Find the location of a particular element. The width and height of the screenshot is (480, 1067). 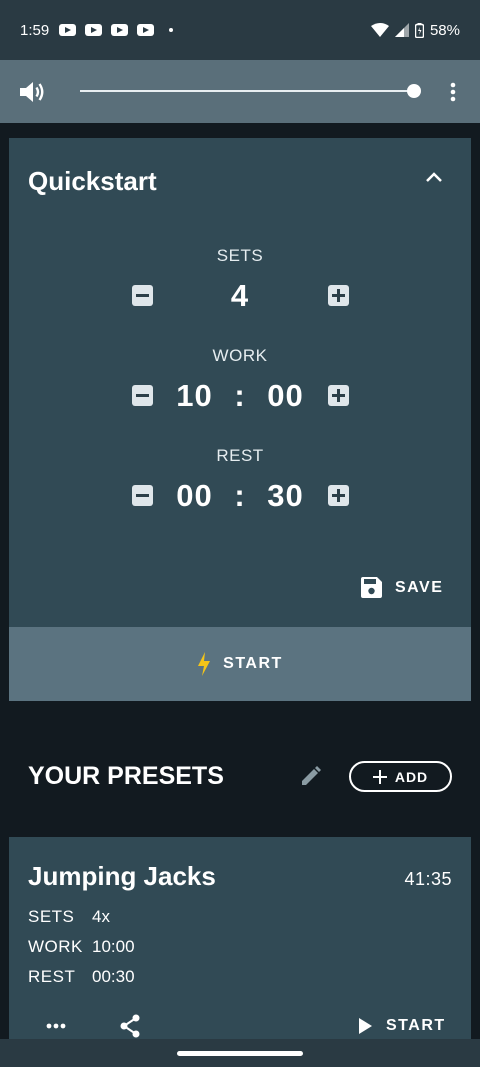

preset-sets-value: 4x is located at coordinates (101, 916).